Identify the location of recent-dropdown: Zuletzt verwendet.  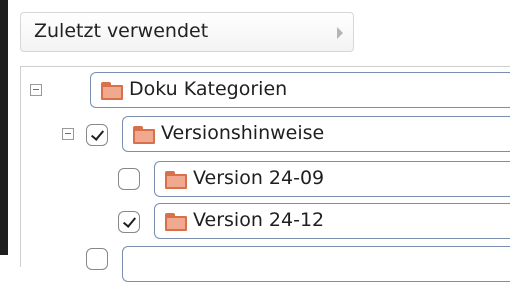
(187, 32).